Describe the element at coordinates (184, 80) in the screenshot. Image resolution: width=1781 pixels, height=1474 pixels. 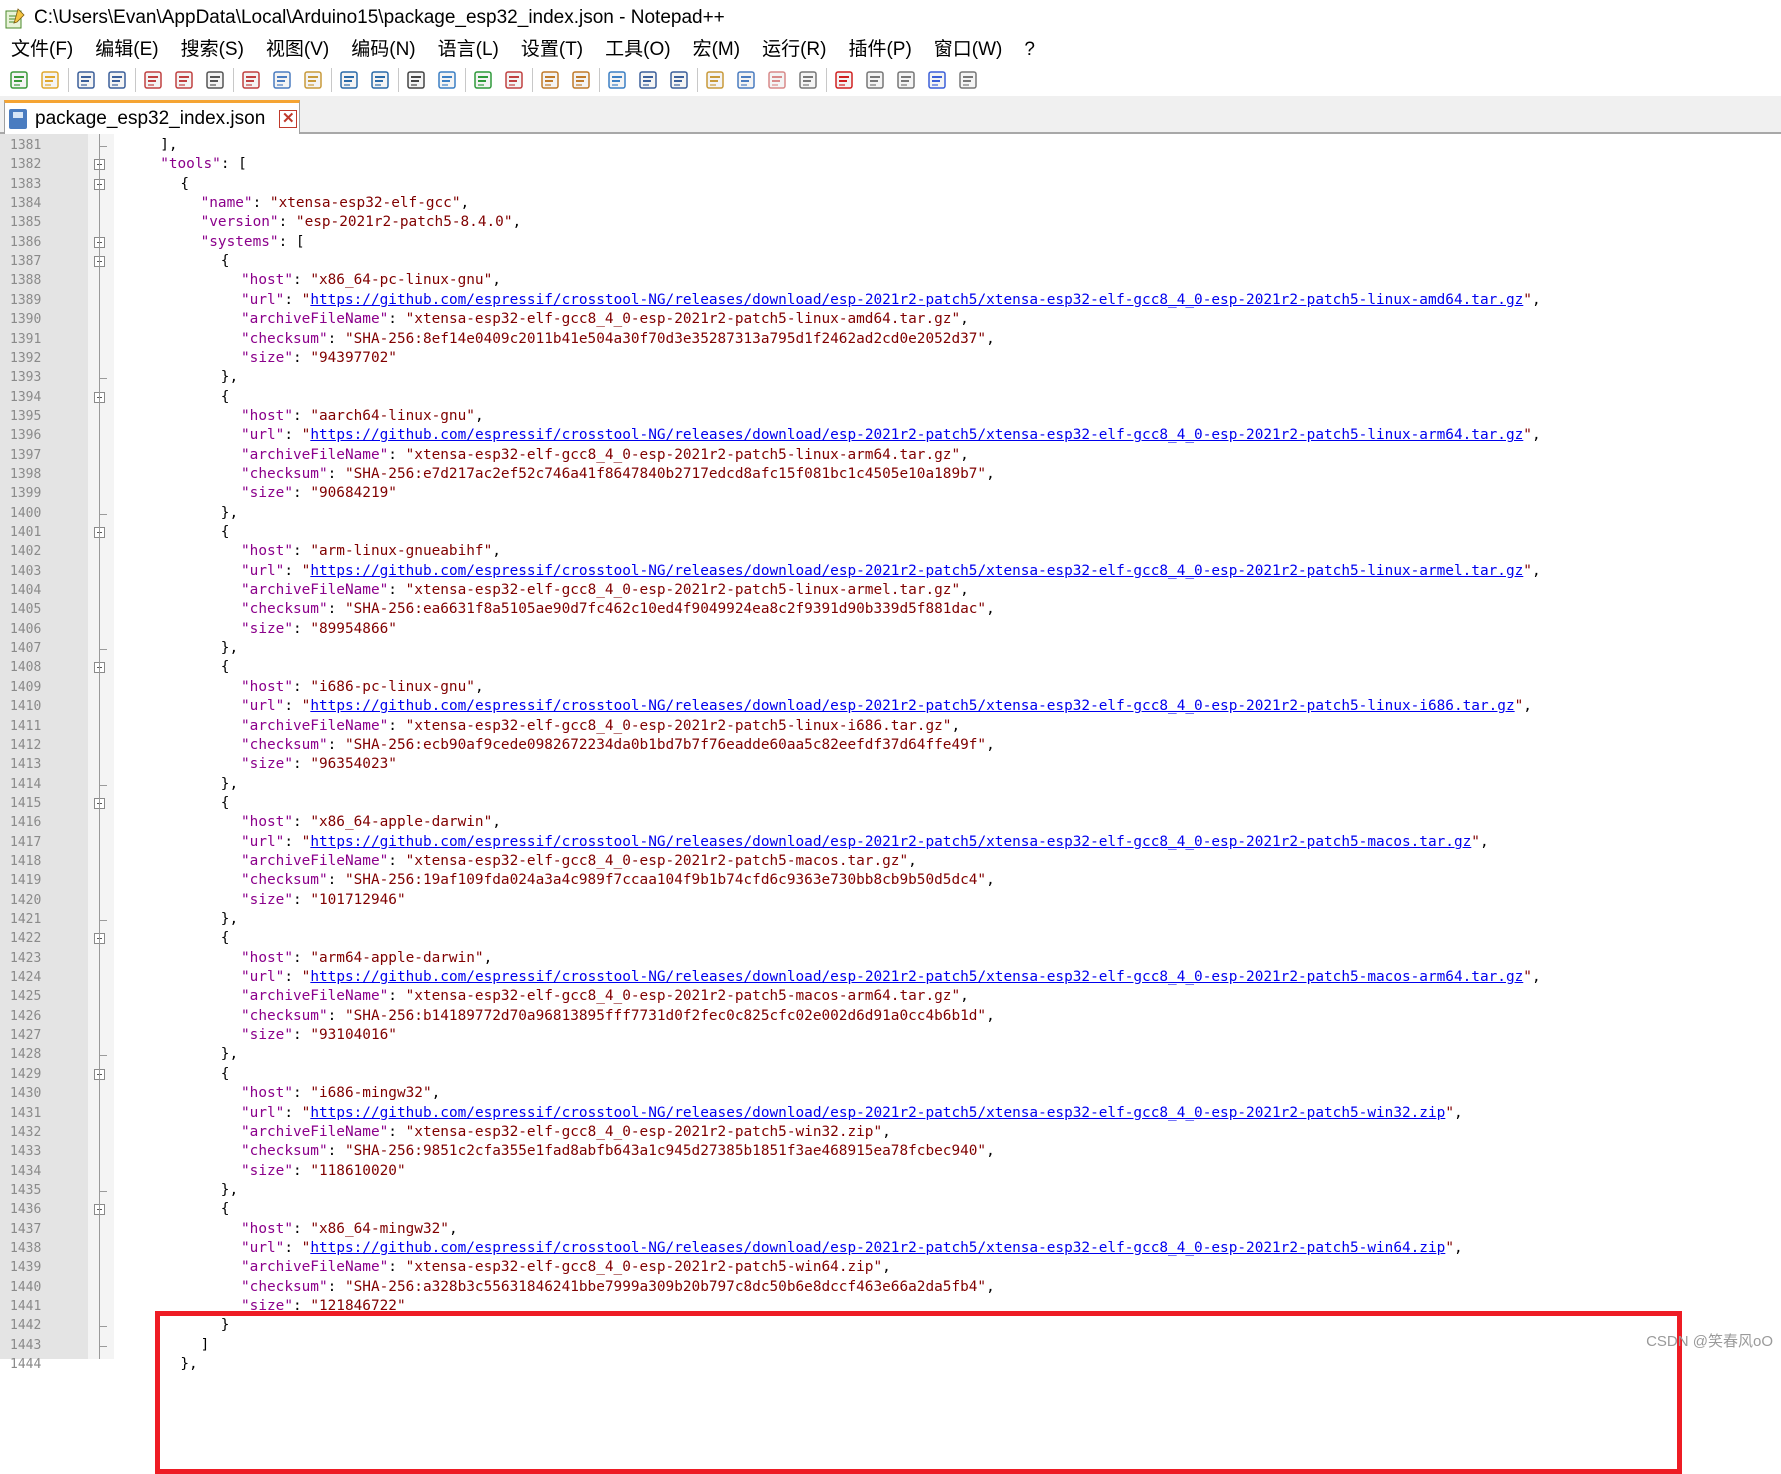
I see `close-all-icon` at that location.